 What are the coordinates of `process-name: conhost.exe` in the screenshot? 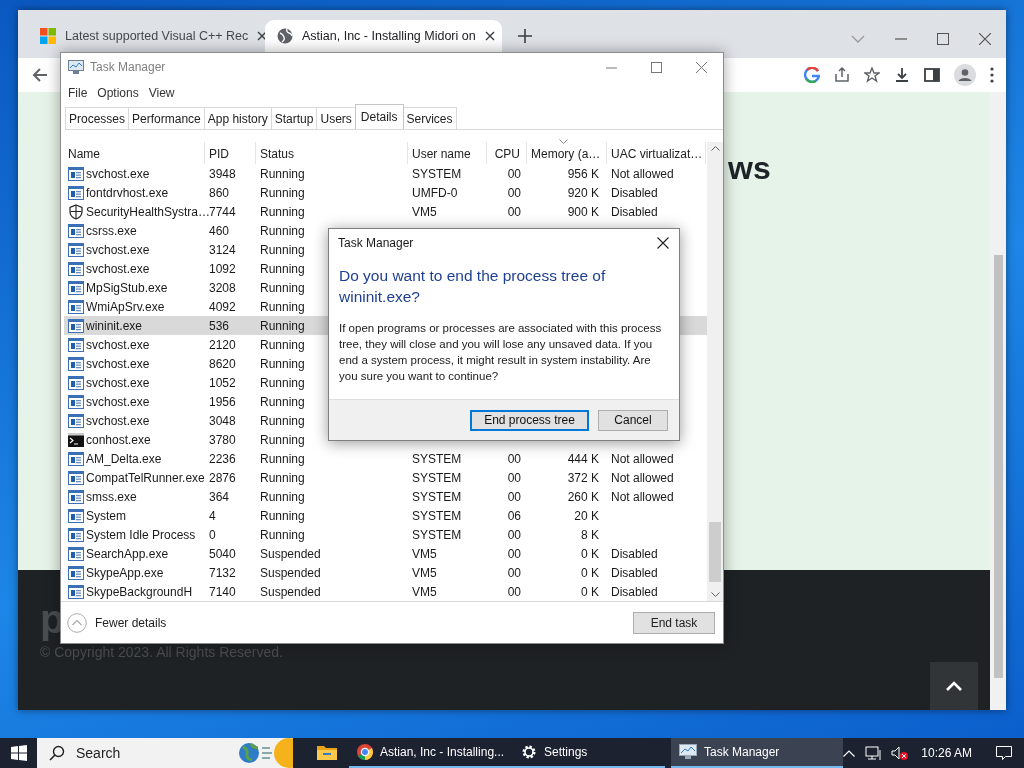 It's located at (118, 439).